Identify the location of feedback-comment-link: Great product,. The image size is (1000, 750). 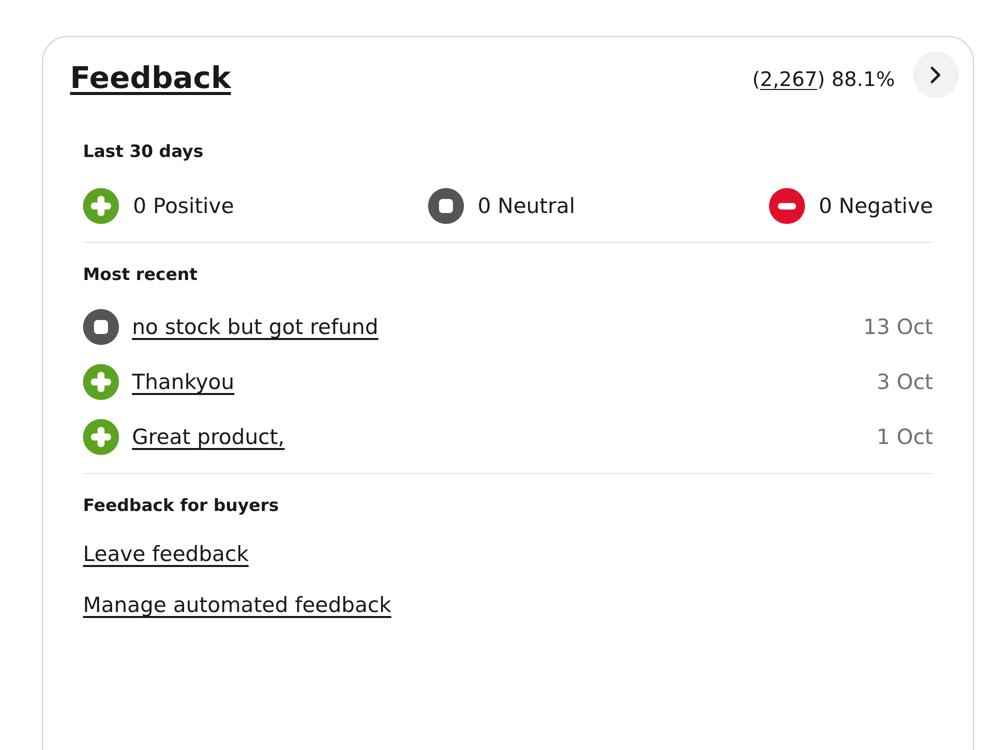
(208, 437).